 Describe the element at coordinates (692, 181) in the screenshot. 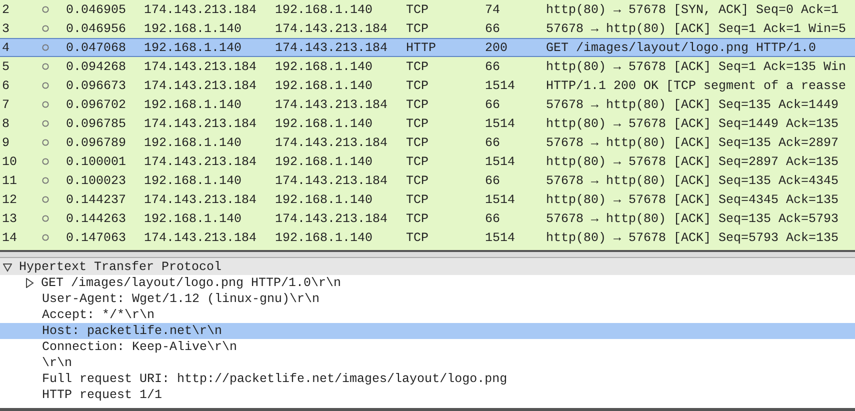

I see `table-cell-text: 57678 → http(80) [ACK] Seq=135 Ack=4345` at that location.